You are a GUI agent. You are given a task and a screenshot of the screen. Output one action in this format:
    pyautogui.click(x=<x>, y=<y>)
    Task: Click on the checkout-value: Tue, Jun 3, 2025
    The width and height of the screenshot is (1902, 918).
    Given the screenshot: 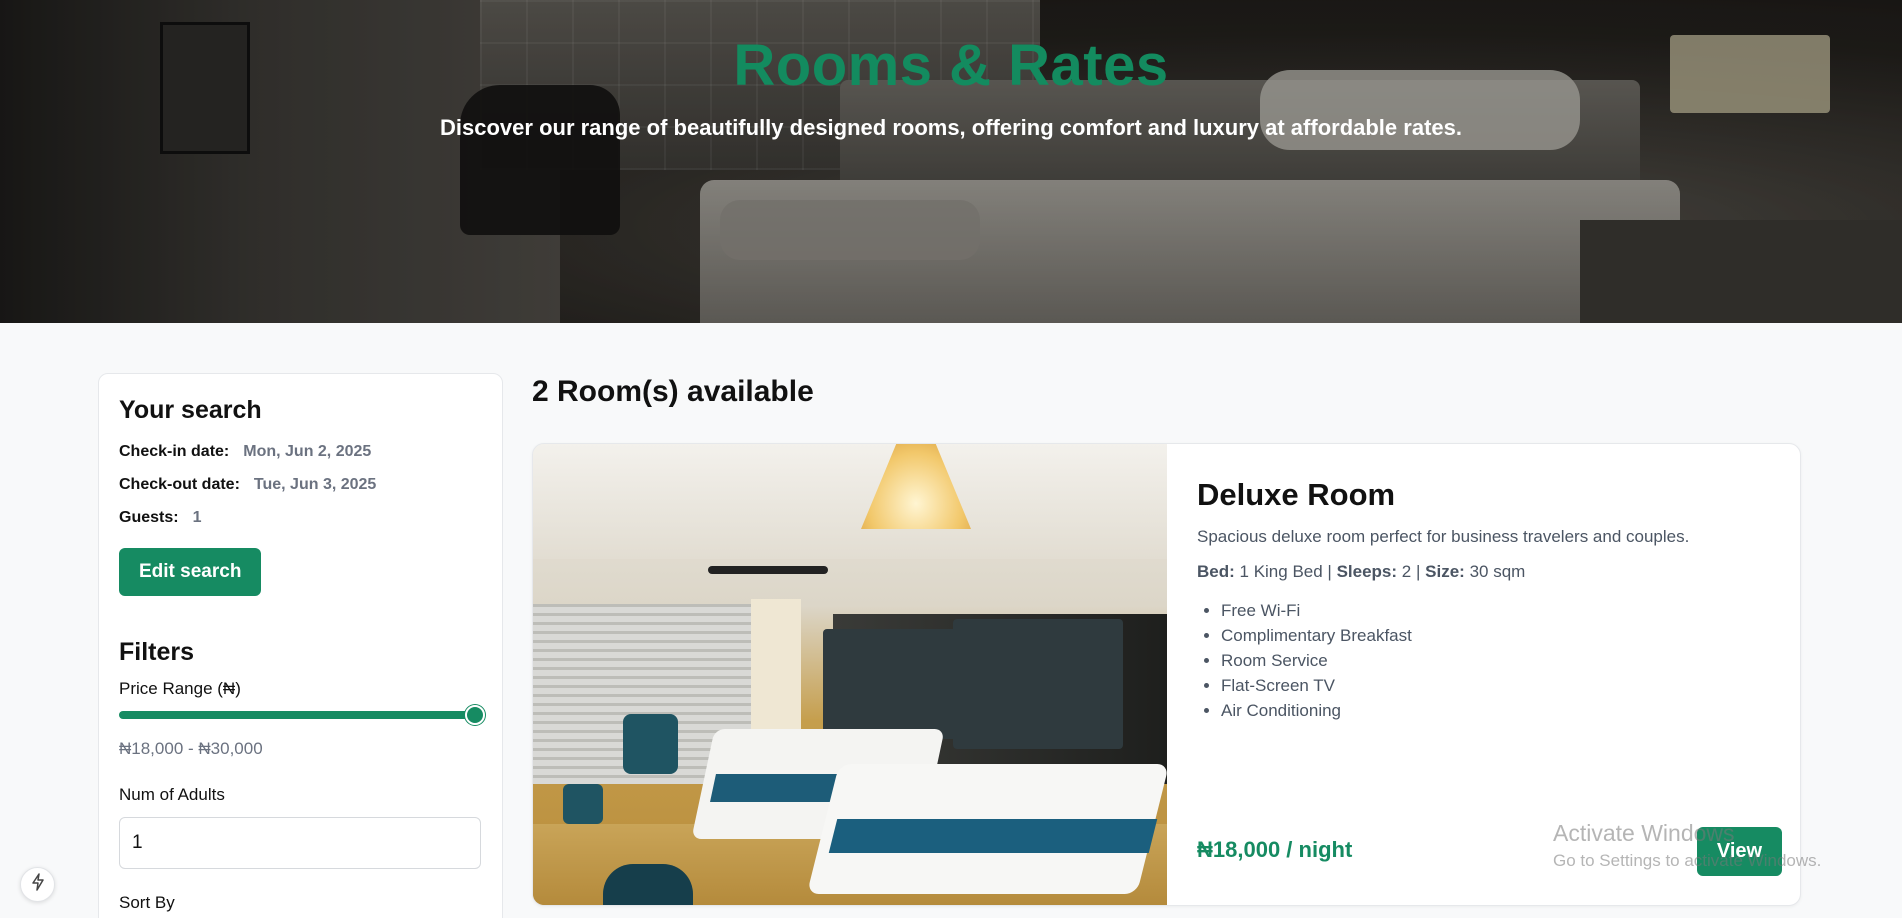 What is the action you would take?
    pyautogui.click(x=315, y=484)
    